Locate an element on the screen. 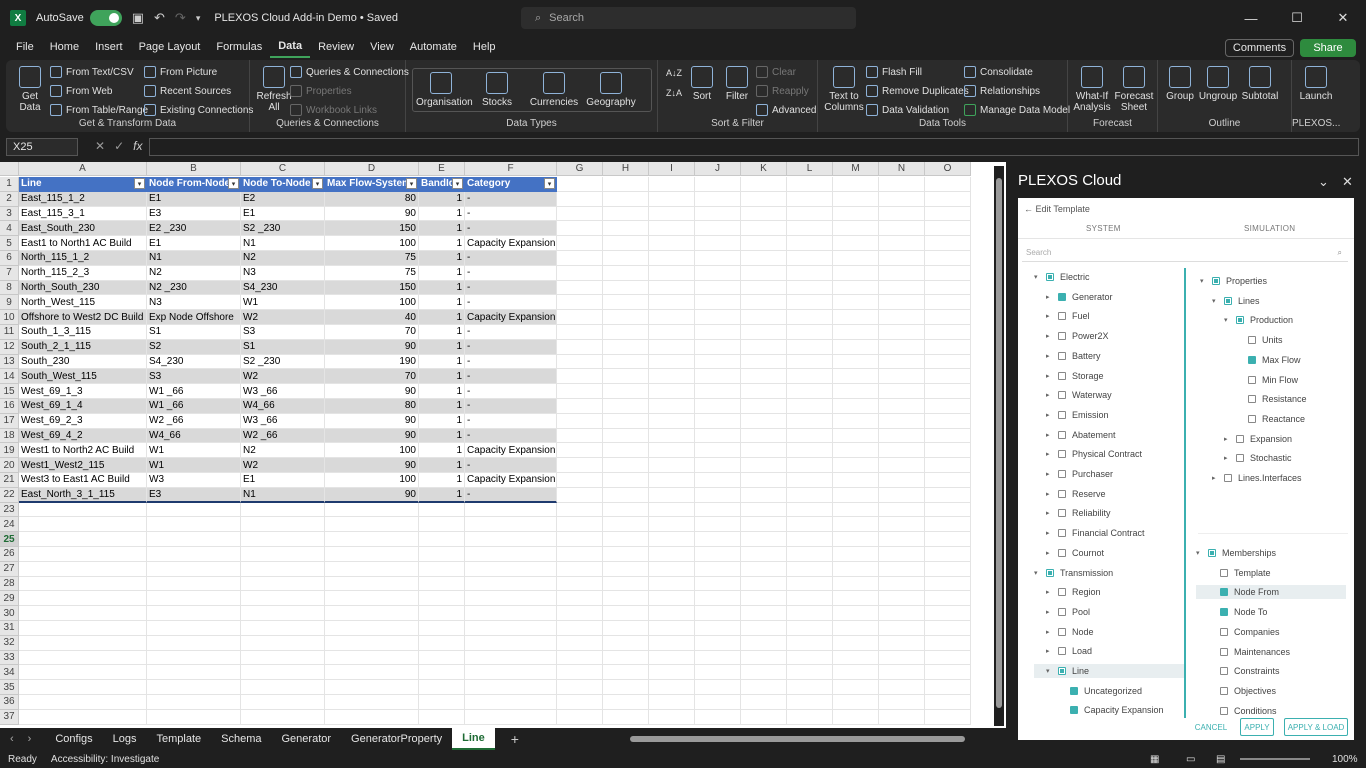 This screenshot has height=768, width=1366. column-header: O is located at coordinates (948, 169).